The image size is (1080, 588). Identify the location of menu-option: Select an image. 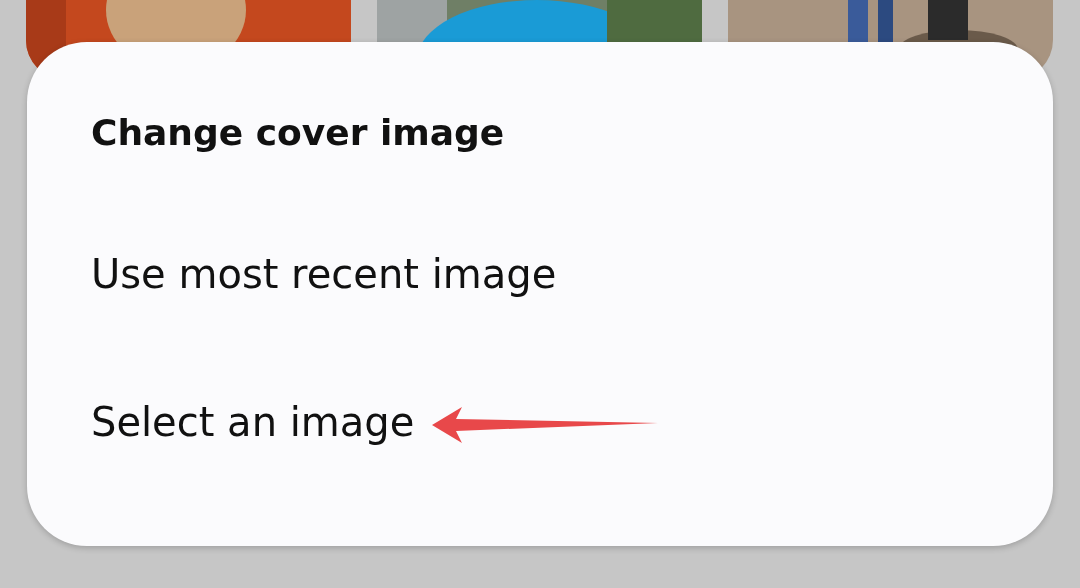
(253, 422).